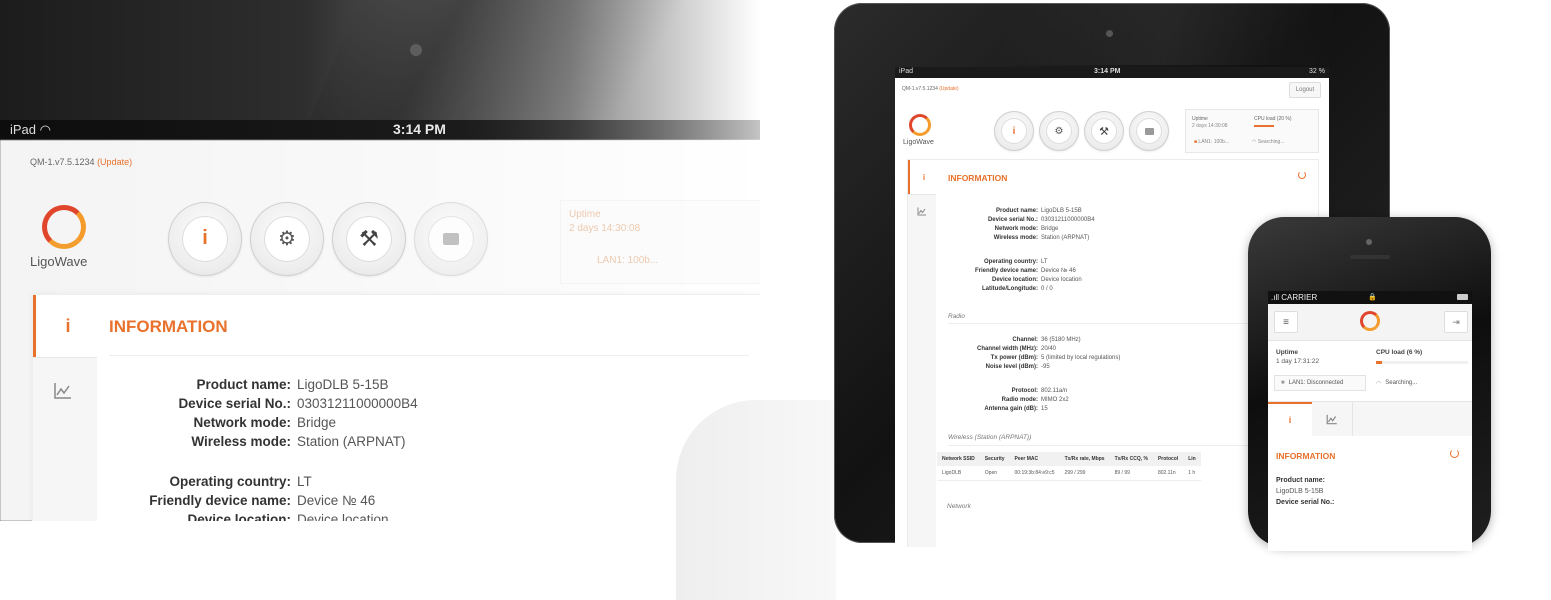 This screenshot has height=600, width=1551. I want to click on ipad-status-bar: iPad ◠ 3:14 PM, so click(380, 130).